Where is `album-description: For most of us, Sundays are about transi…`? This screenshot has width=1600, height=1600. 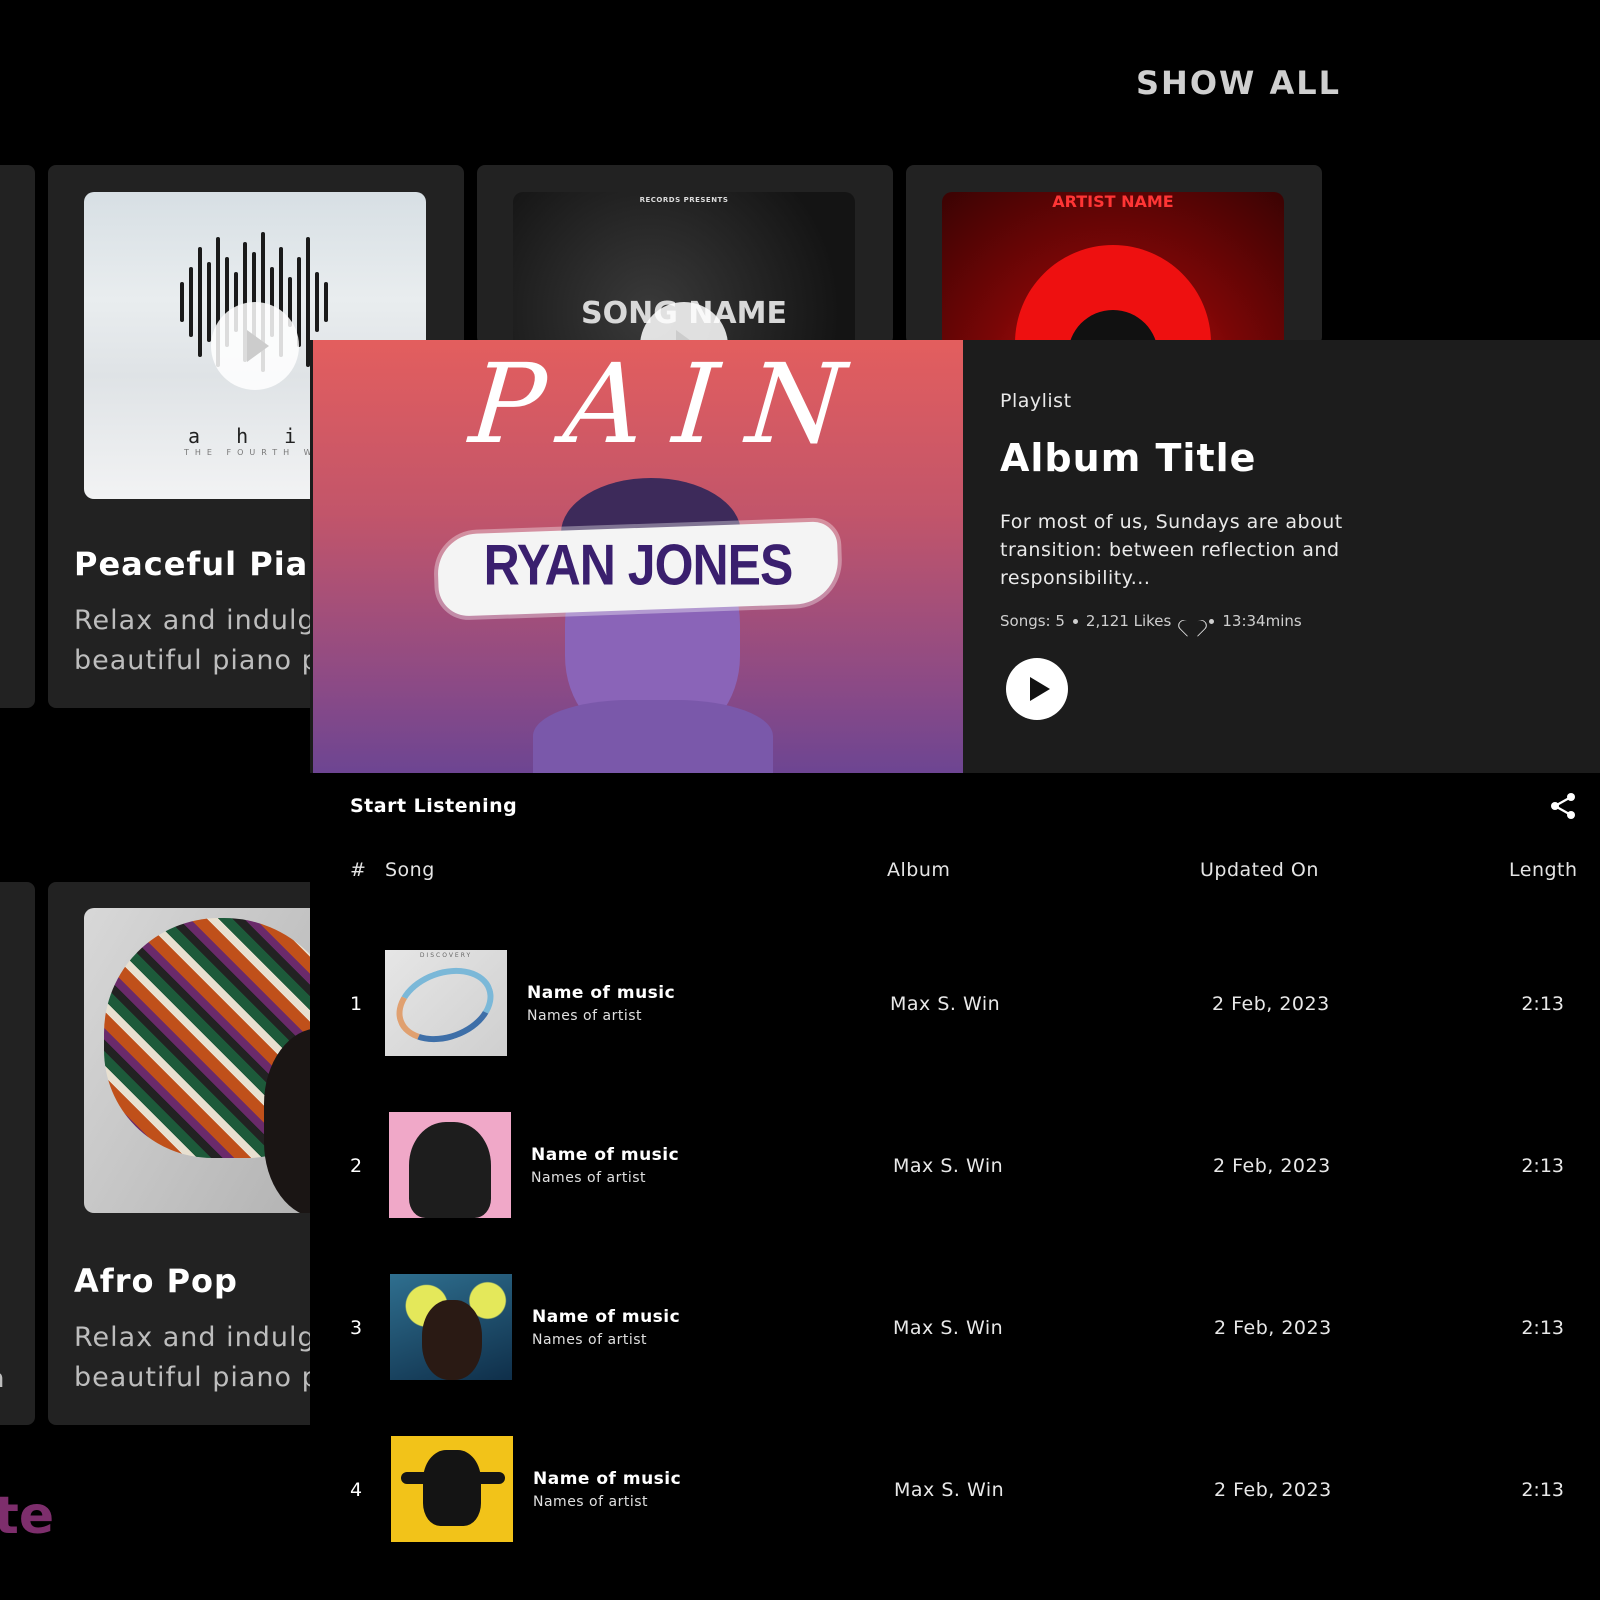
album-description: For most of us, Sundays are about transi… is located at coordinates (1171, 550).